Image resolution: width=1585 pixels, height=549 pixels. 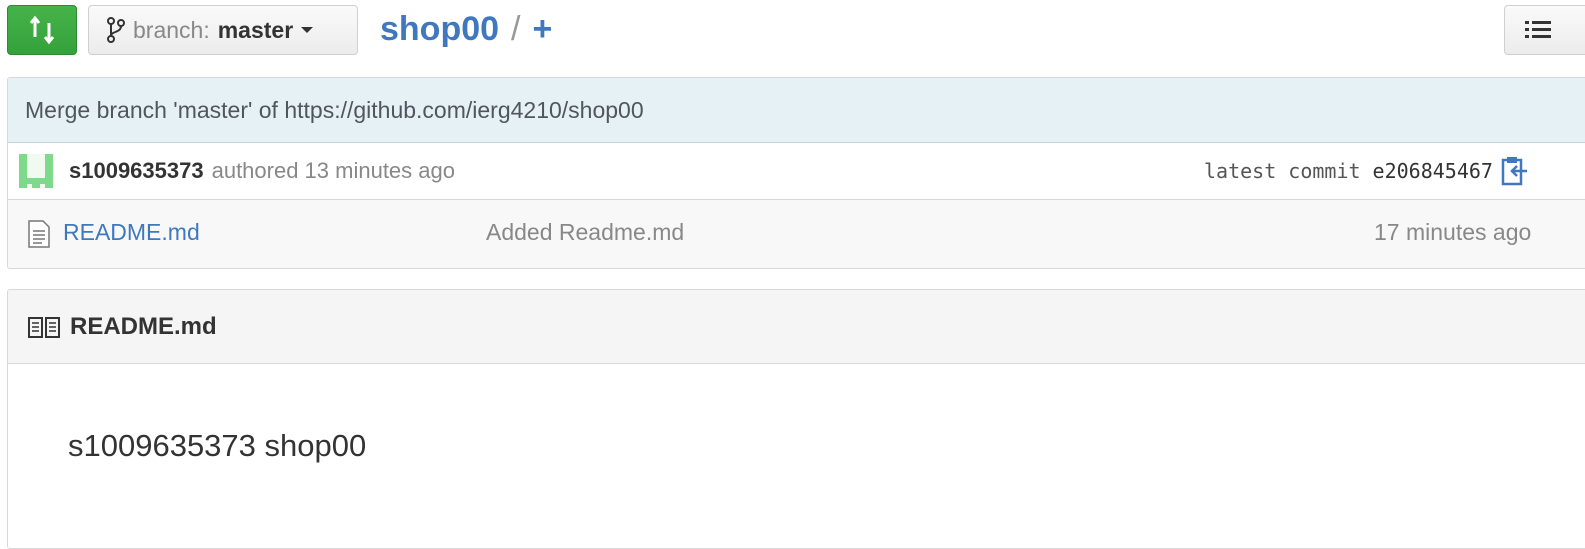 I want to click on branch-selector: branch: master, so click(x=223, y=30).